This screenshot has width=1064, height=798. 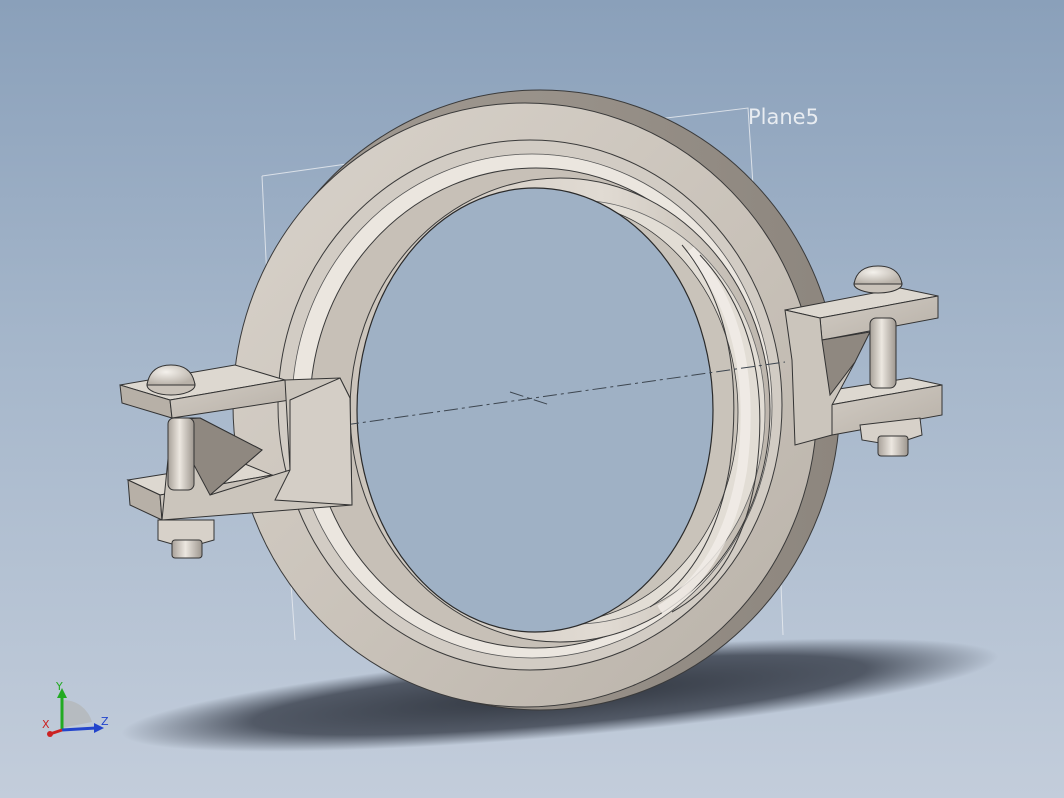 I want to click on view-triad: Y Z X, so click(x=75, y=708).